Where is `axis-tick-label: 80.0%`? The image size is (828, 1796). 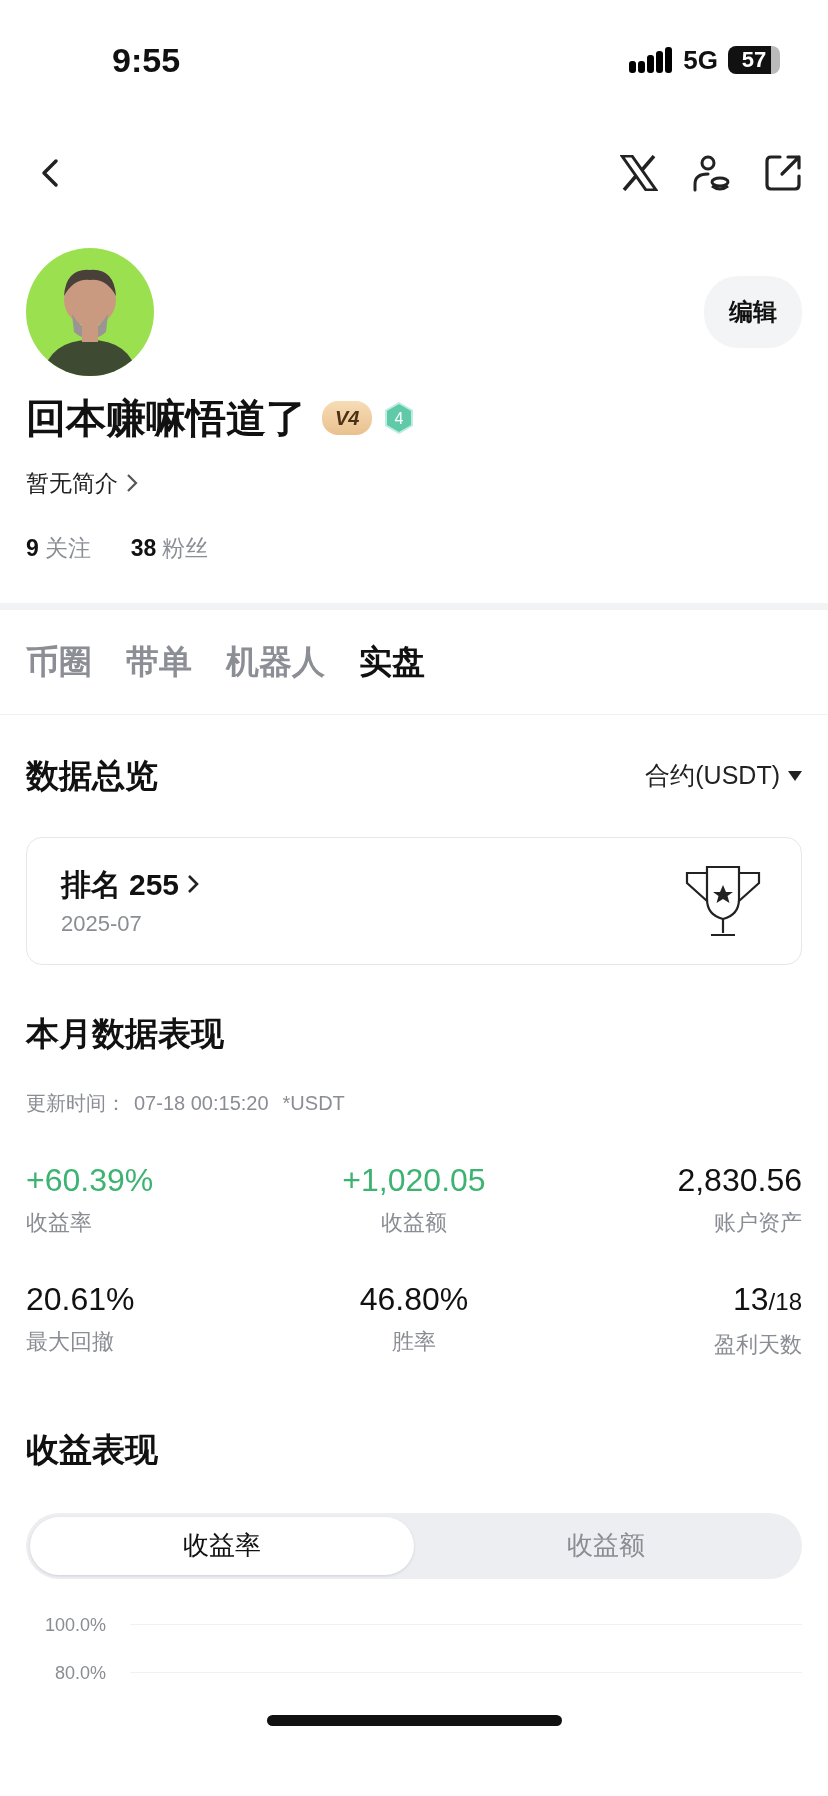
axis-tick-label: 80.0% is located at coordinates (79, 1672).